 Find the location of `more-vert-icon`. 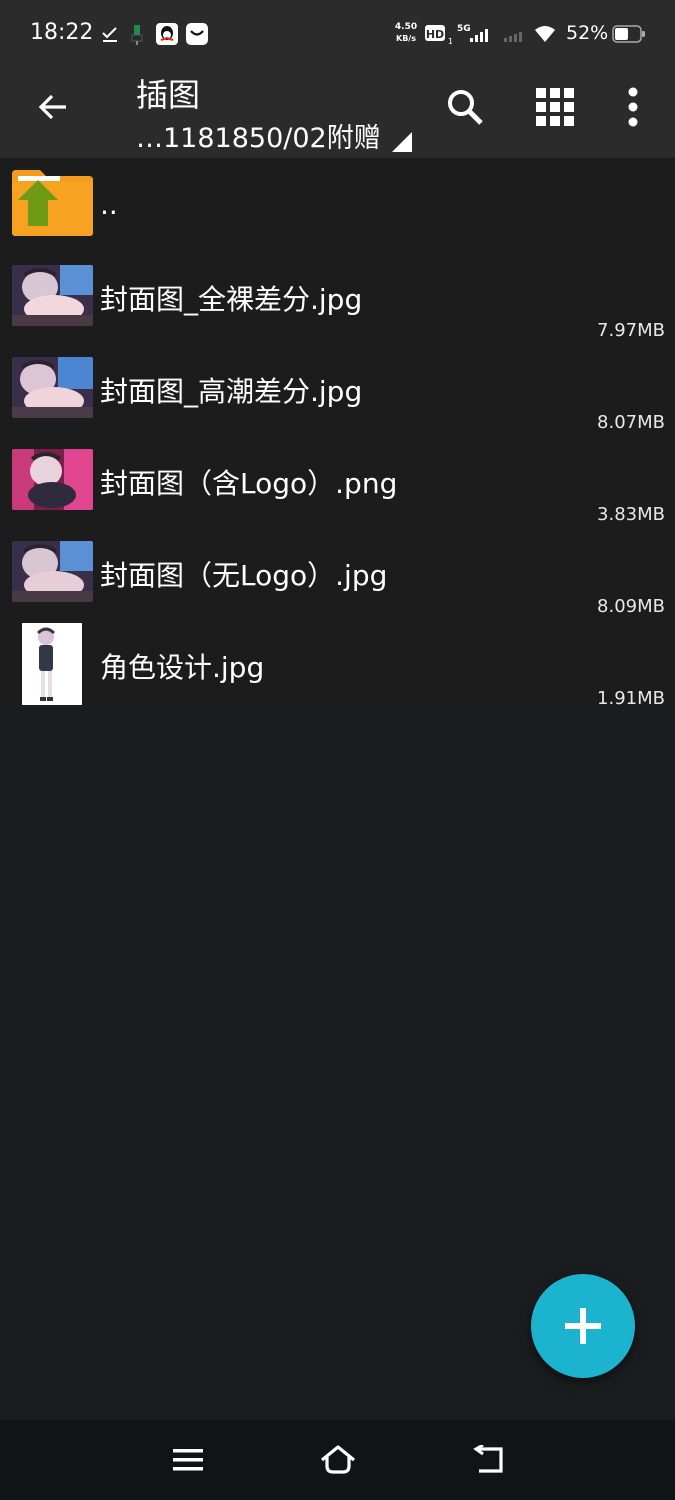

more-vert-icon is located at coordinates (633, 107).